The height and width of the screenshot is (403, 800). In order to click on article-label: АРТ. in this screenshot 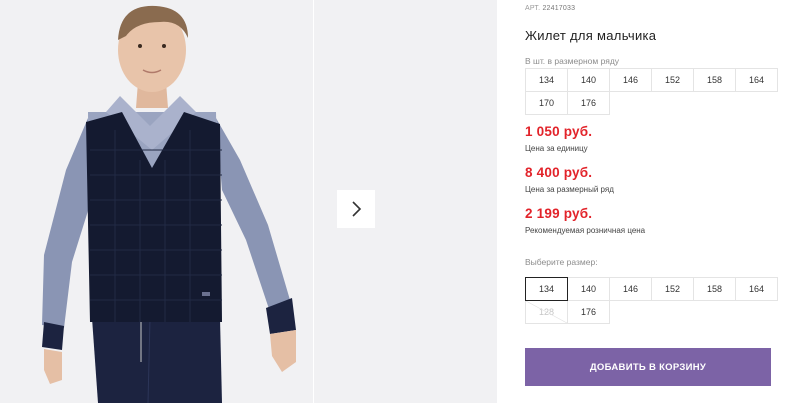, I will do `click(533, 8)`.